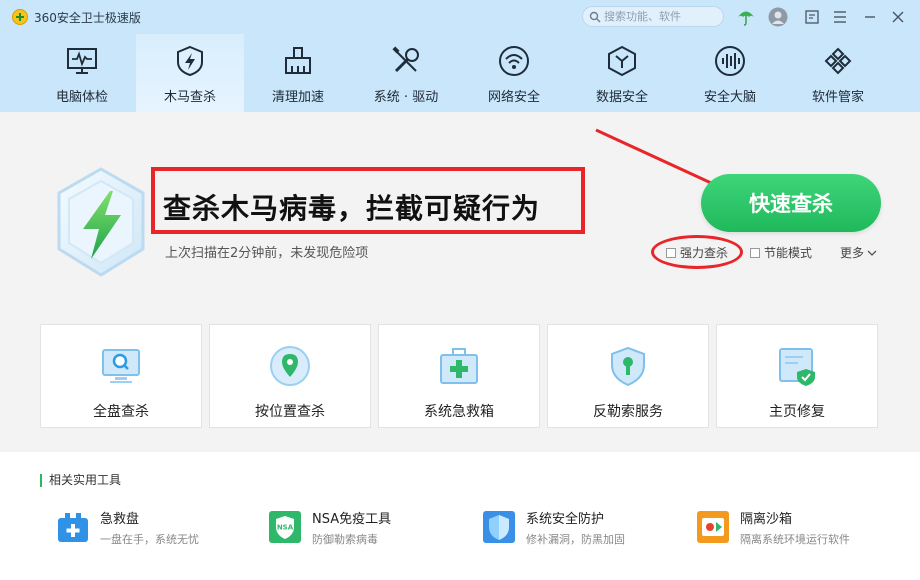  Describe the element at coordinates (189, 97) in the screenshot. I see `nav-label: 木马查杀` at that location.